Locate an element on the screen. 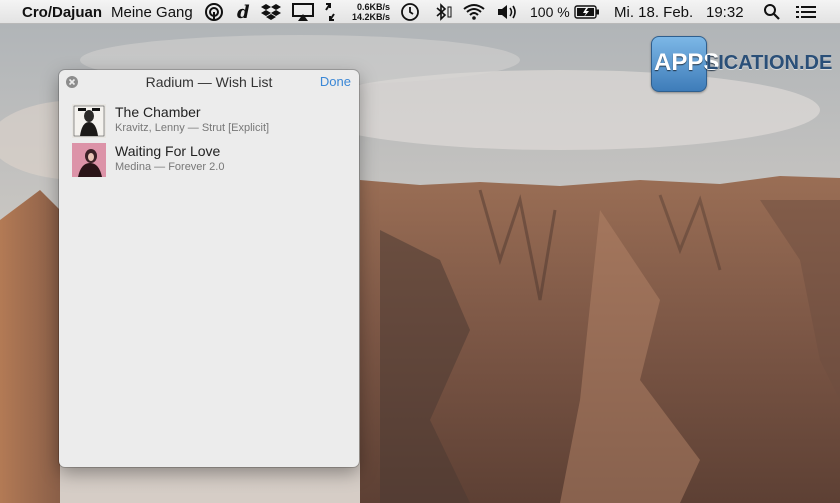 Image resolution: width=840 pixels, height=503 pixels. dropbox-icon is located at coordinates (271, 12).